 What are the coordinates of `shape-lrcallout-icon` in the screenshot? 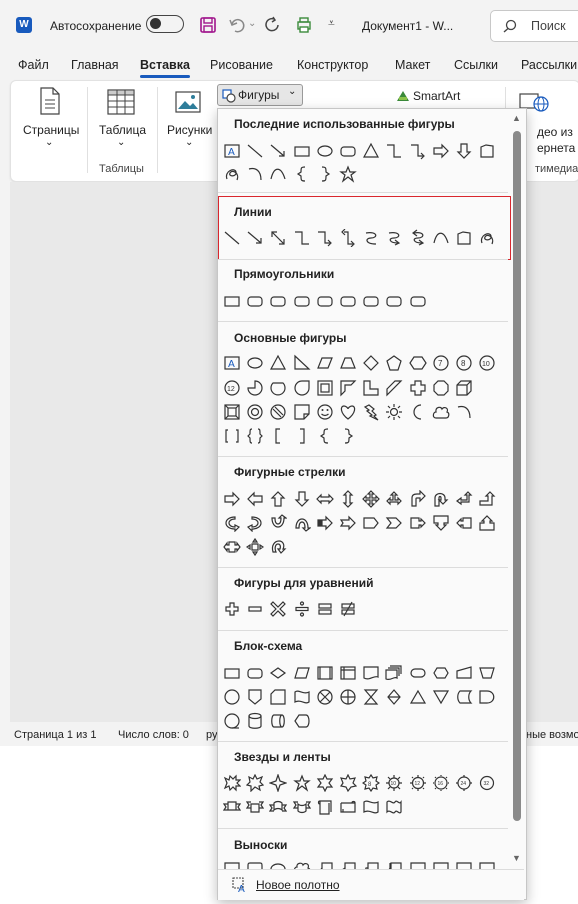 It's located at (232, 548).